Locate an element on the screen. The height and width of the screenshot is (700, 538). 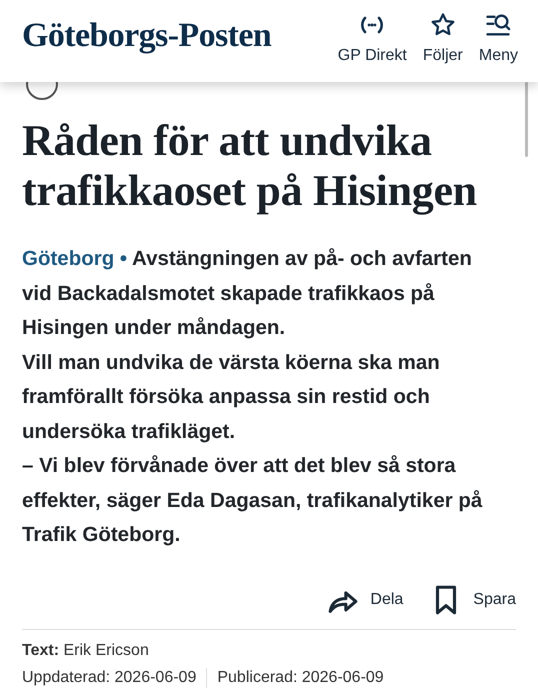
save-button: Spara is located at coordinates (472, 599).